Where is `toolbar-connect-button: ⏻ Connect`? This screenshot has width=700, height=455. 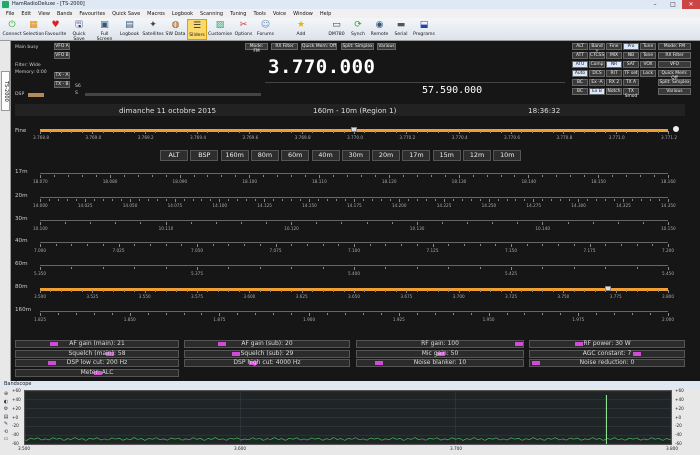 toolbar-connect-button: ⏻ Connect is located at coordinates (12, 29).